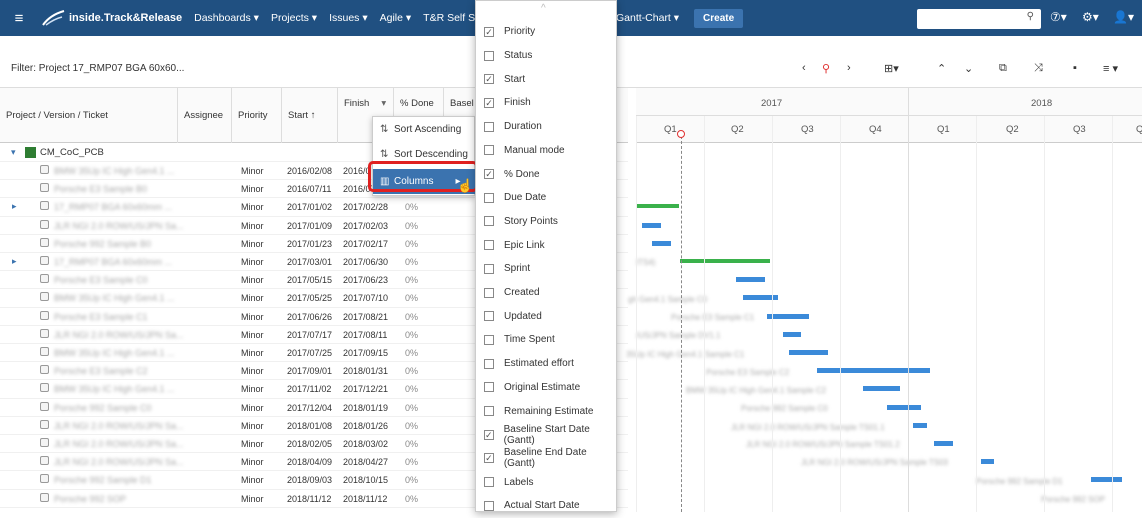  I want to click on column-header-assignee: Assignee, so click(205, 115).